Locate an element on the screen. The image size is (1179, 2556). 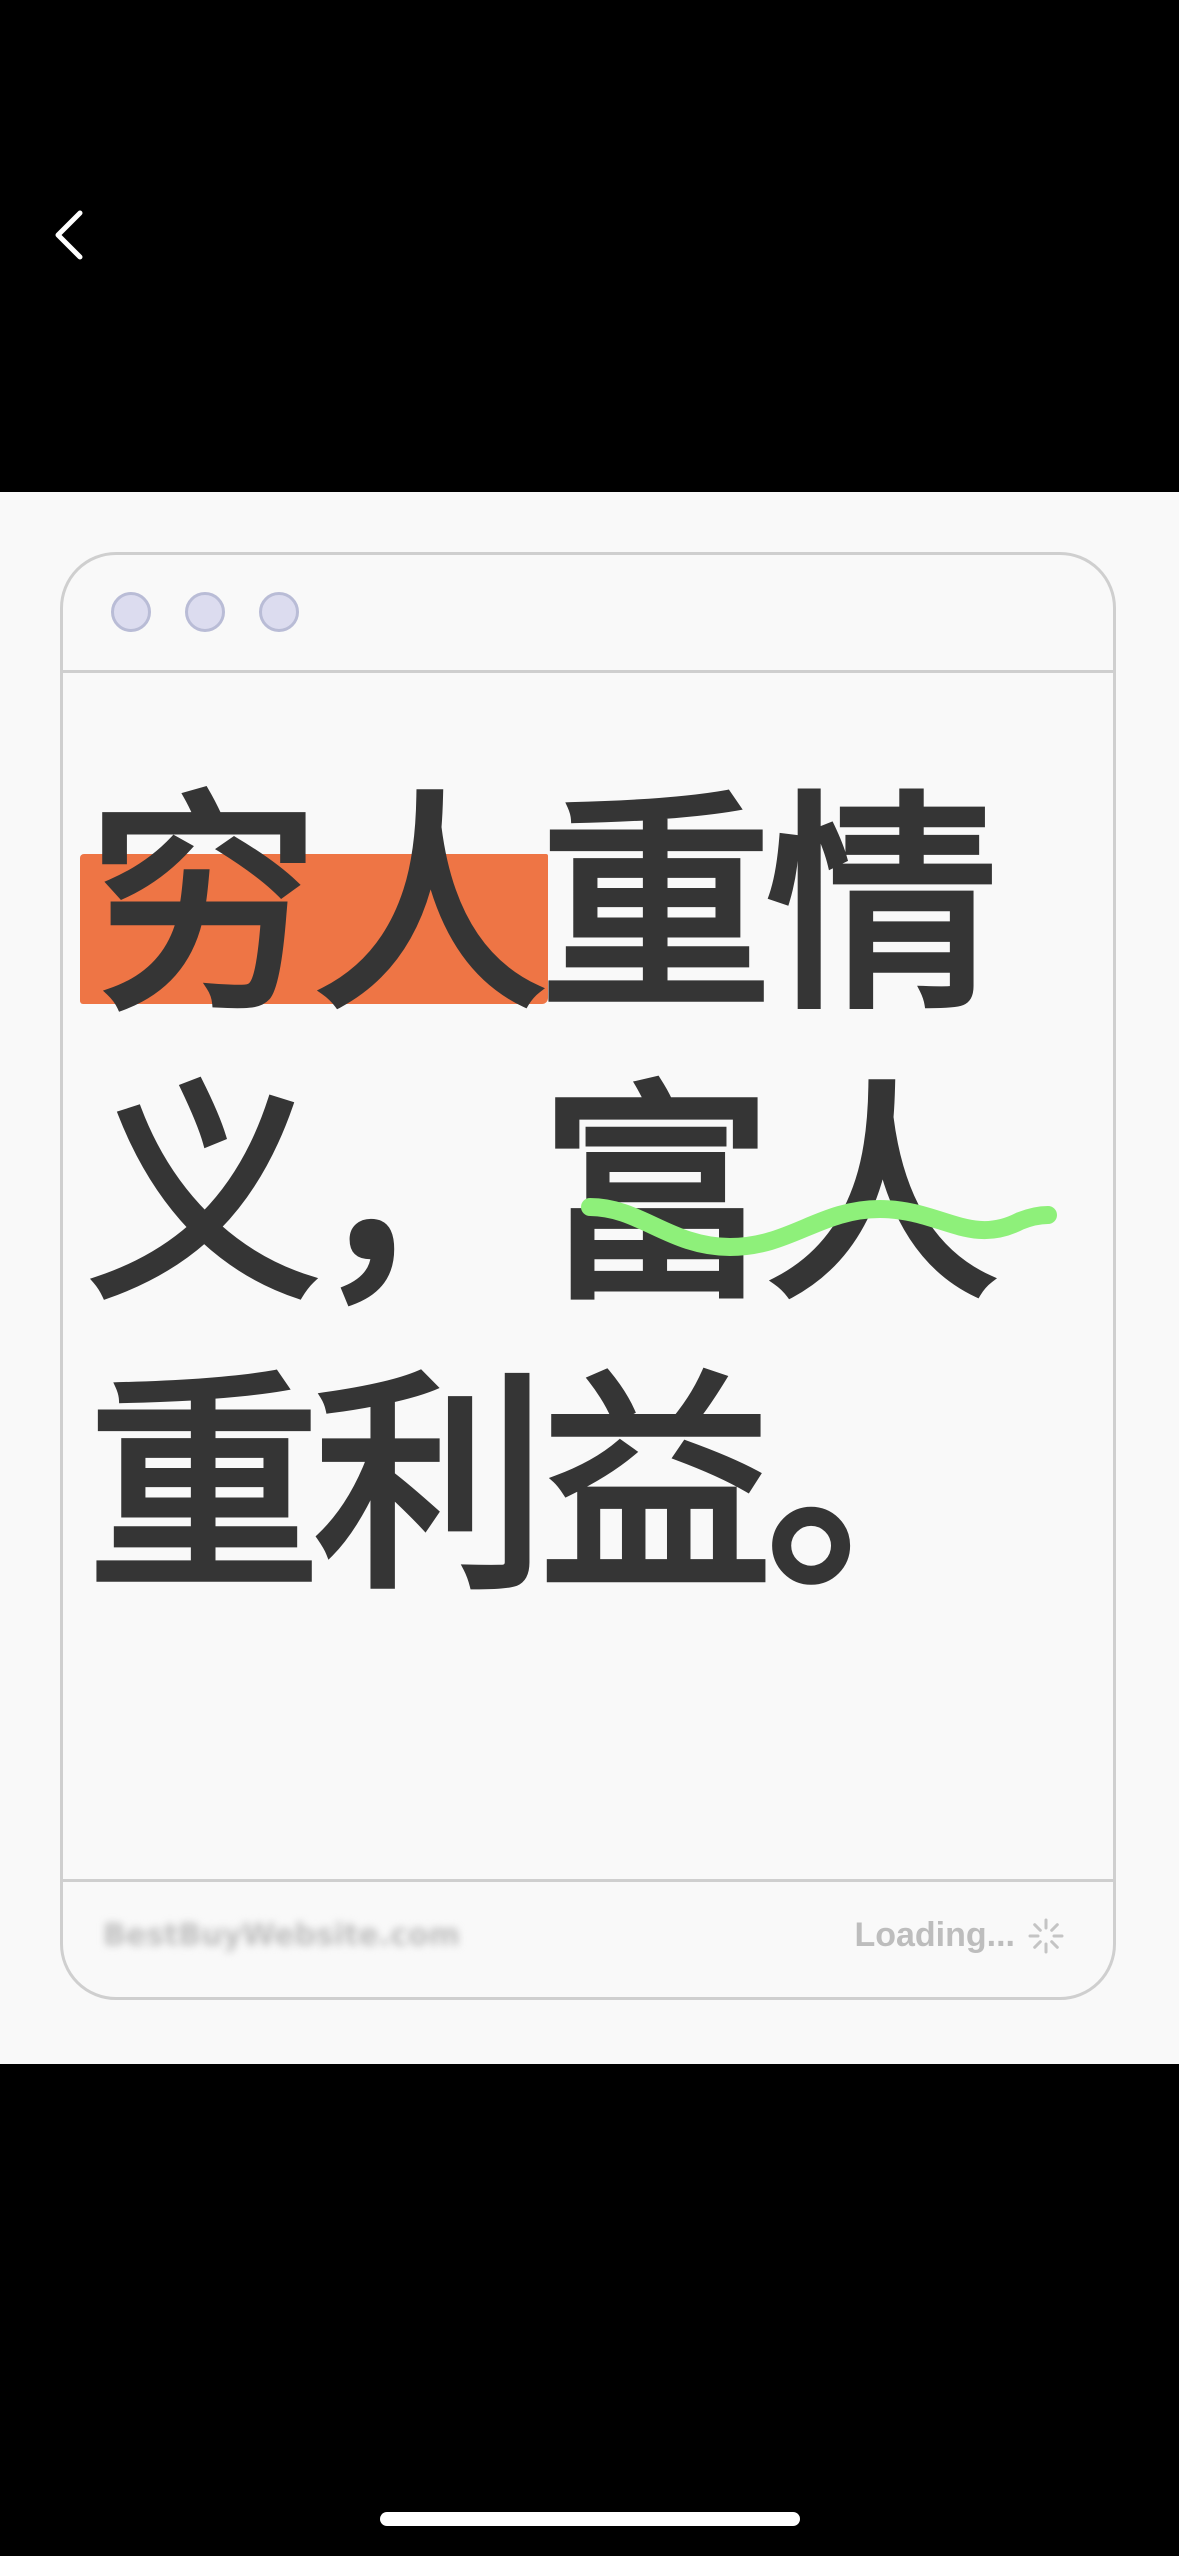
spinner-icon is located at coordinates (1046, 1935).